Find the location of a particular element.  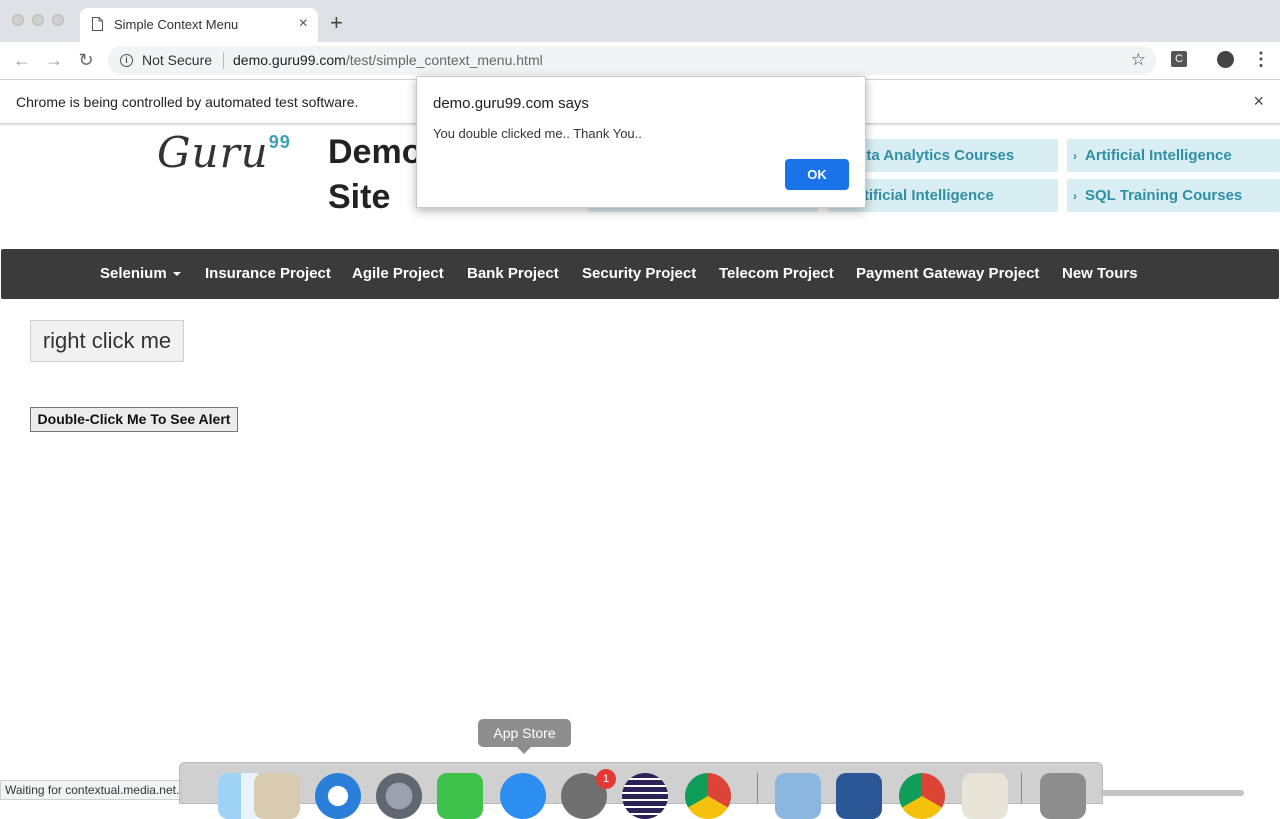

app-store-icon is located at coordinates (523, 796).